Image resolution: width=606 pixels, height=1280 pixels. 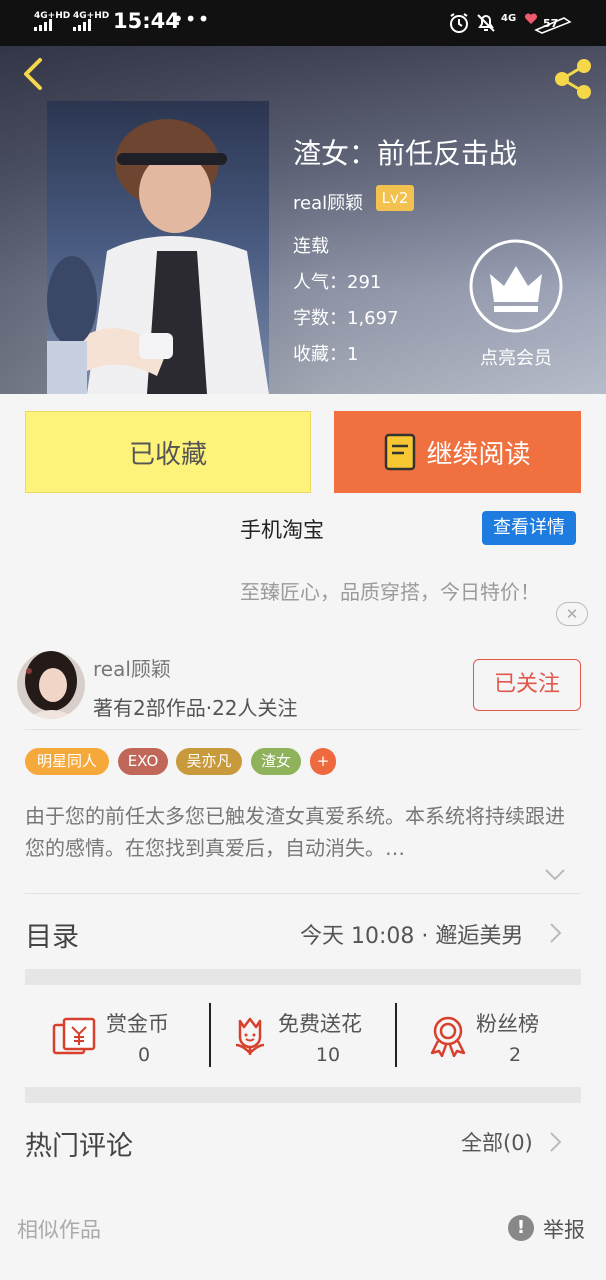 What do you see at coordinates (209, 761) in the screenshot?
I see `tag-chip: 吴亦凡` at bounding box center [209, 761].